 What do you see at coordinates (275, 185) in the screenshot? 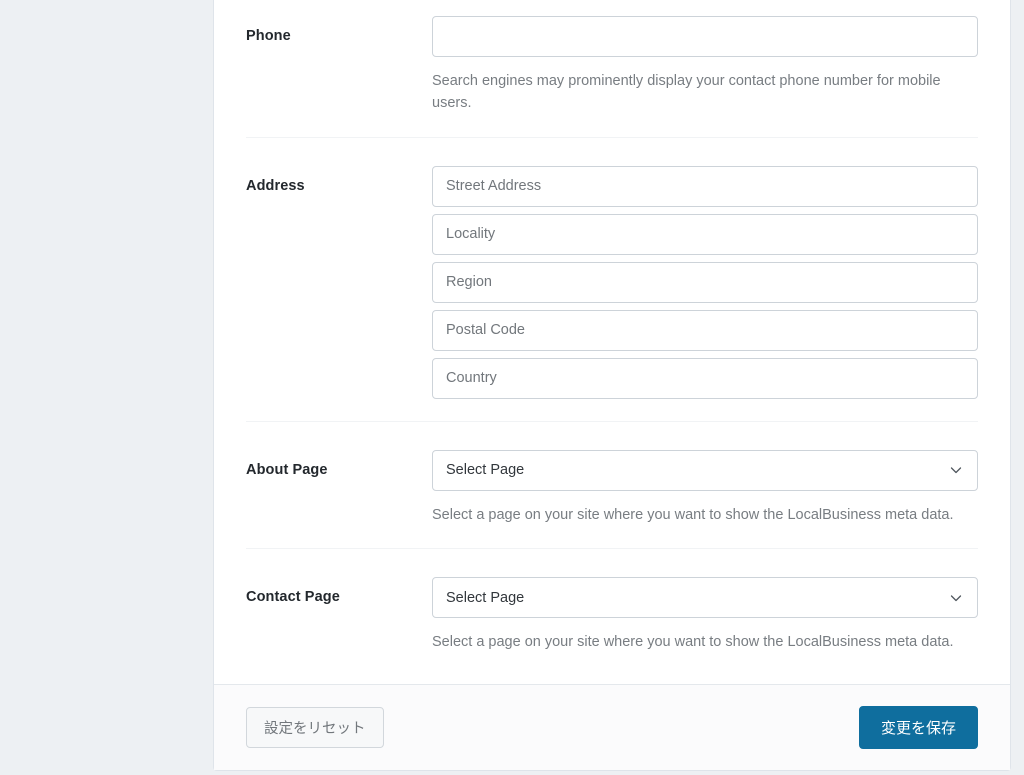
I see `setting-label-address: Address` at bounding box center [275, 185].